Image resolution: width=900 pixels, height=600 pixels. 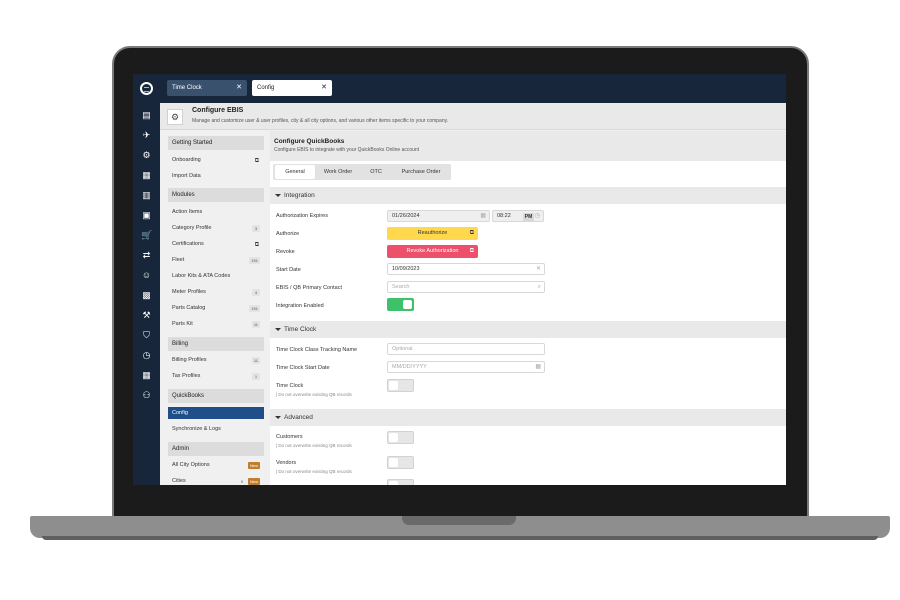 What do you see at coordinates (432, 233) in the screenshot?
I see `reauthorize-button: Reauthorize ⧉` at bounding box center [432, 233].